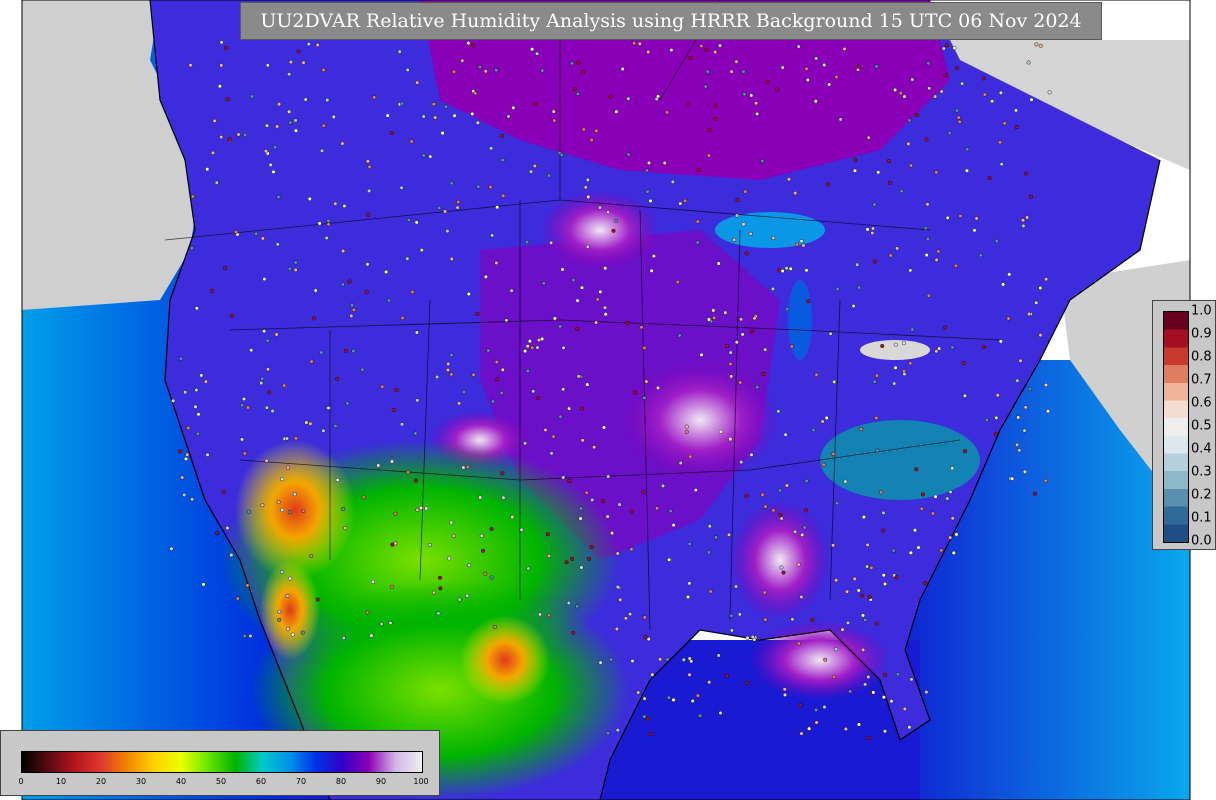  What do you see at coordinates (1201, 357) in the screenshot?
I see `fraction-tick-label: 0.8` at bounding box center [1201, 357].